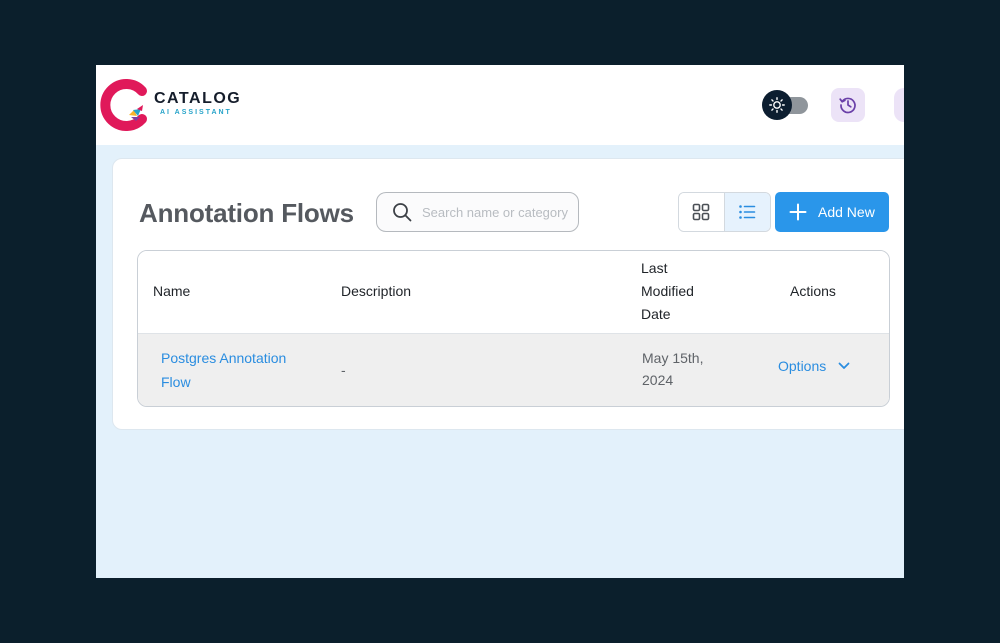  I want to click on flow-modified-date: May 15th, 2024, so click(672, 369).